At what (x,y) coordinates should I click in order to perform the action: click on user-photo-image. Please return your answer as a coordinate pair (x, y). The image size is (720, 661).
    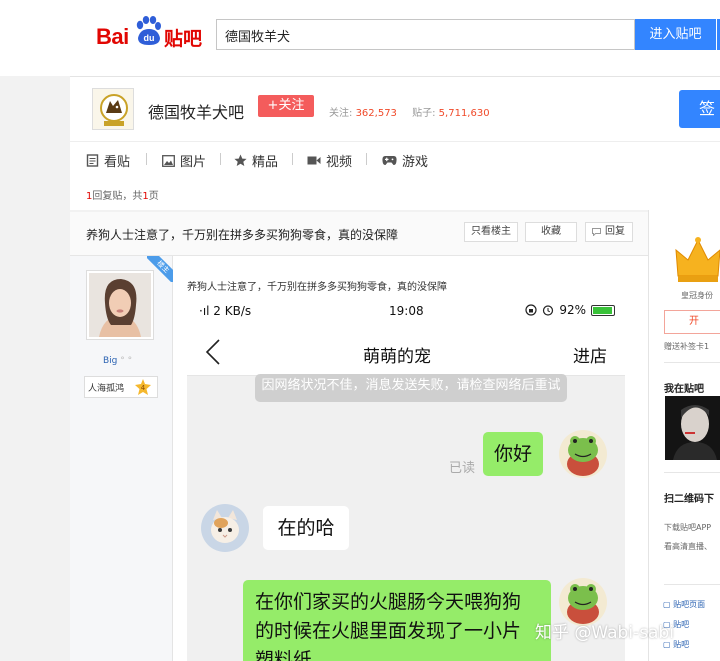
    Looking at the image, I should click on (692, 428).